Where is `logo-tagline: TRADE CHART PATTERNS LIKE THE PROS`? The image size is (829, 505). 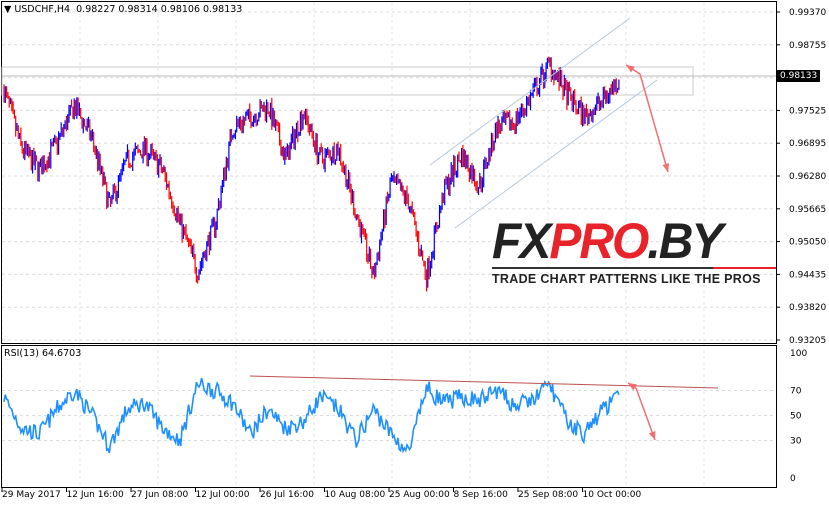 logo-tagline: TRADE CHART PATTERNS LIKE THE PROS is located at coordinates (626, 279).